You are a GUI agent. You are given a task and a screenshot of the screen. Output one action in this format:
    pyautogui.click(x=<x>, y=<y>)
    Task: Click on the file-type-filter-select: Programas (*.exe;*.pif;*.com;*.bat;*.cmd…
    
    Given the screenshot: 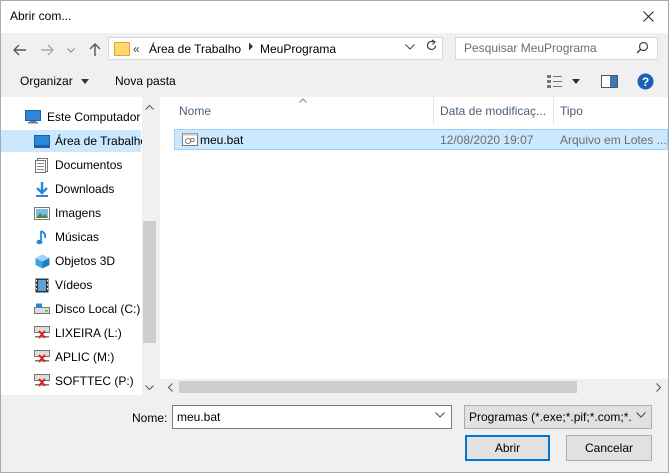 What is the action you would take?
    pyautogui.click(x=558, y=417)
    